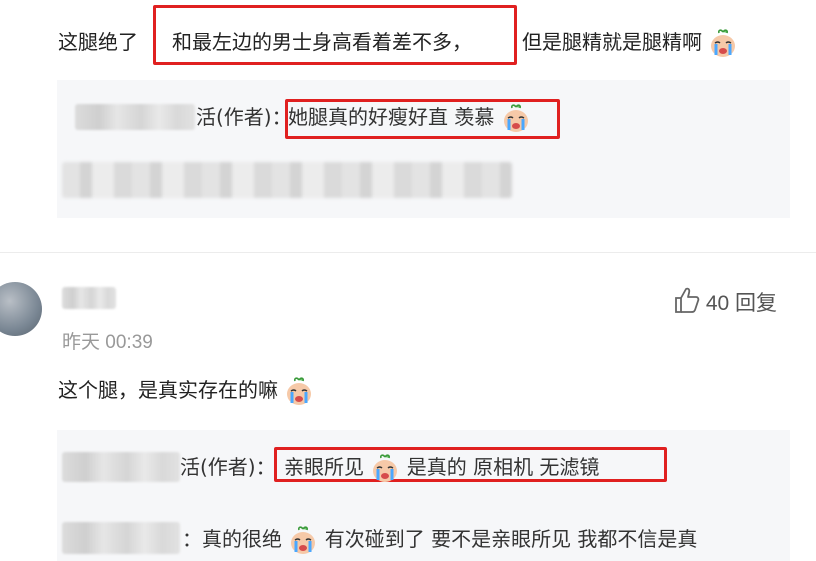 The width and height of the screenshot is (816, 561). What do you see at coordinates (439, 540) in the screenshot?
I see `reply3-text: ：真的很绝 有次碰到了 要不是亲眼所见 我都不信是真` at bounding box center [439, 540].